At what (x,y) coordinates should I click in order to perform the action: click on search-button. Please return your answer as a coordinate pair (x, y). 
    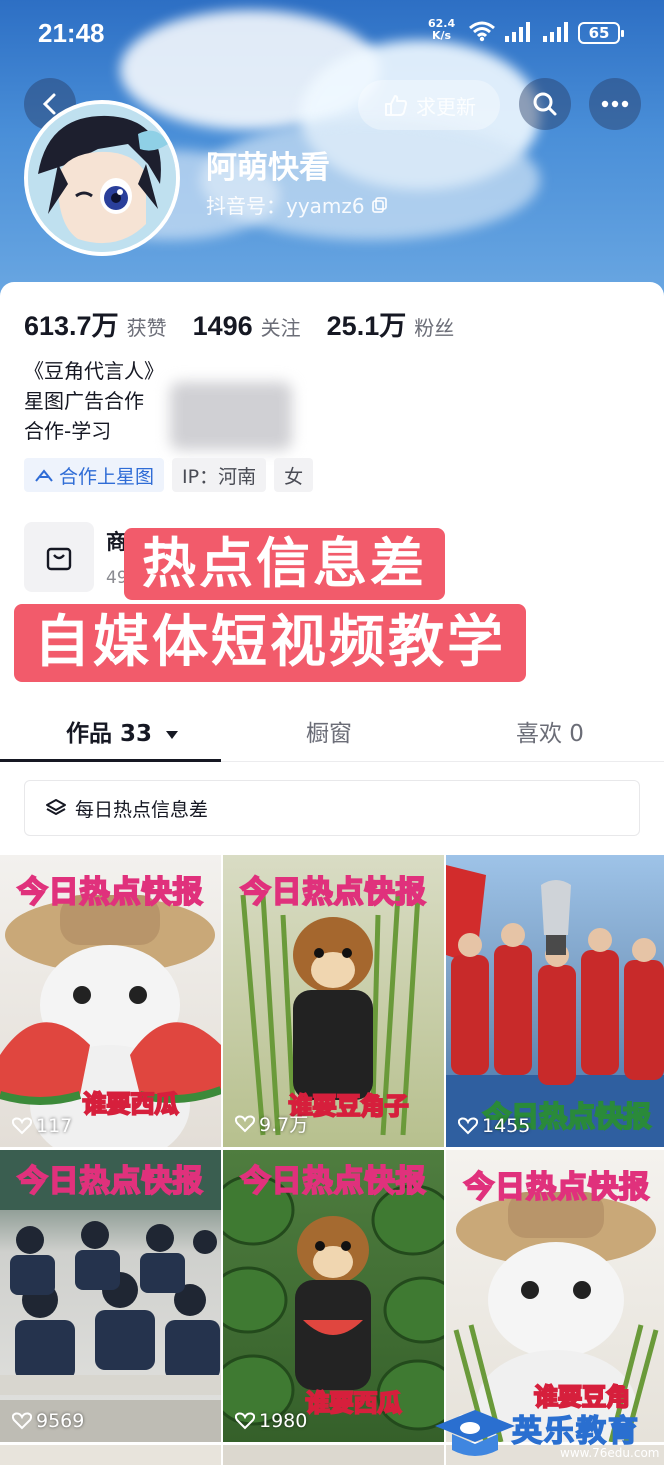
    Looking at the image, I should click on (545, 104).